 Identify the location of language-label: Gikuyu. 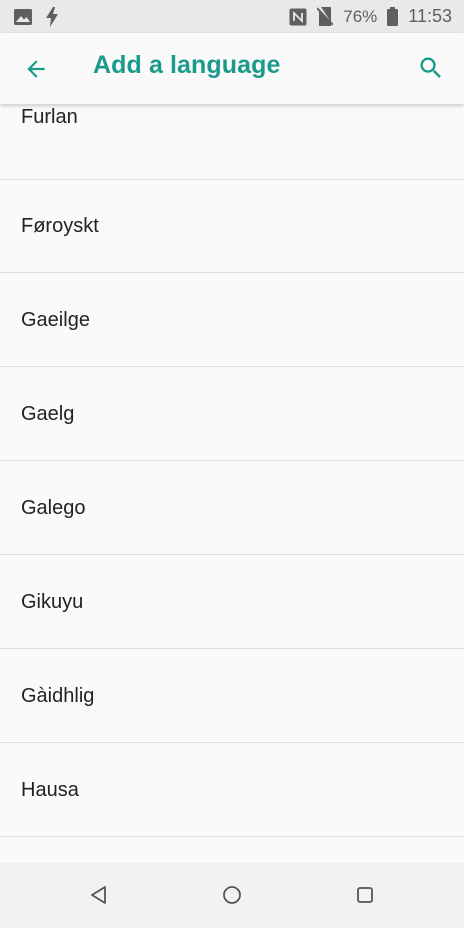
(52, 602).